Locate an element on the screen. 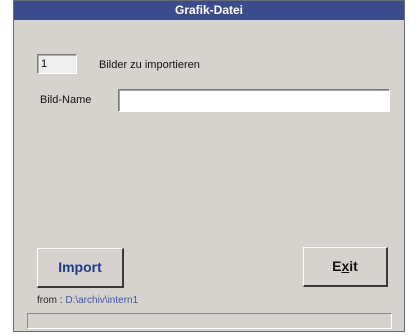 This screenshot has width=416, height=335. image-count-field: 1 is located at coordinates (57, 64).